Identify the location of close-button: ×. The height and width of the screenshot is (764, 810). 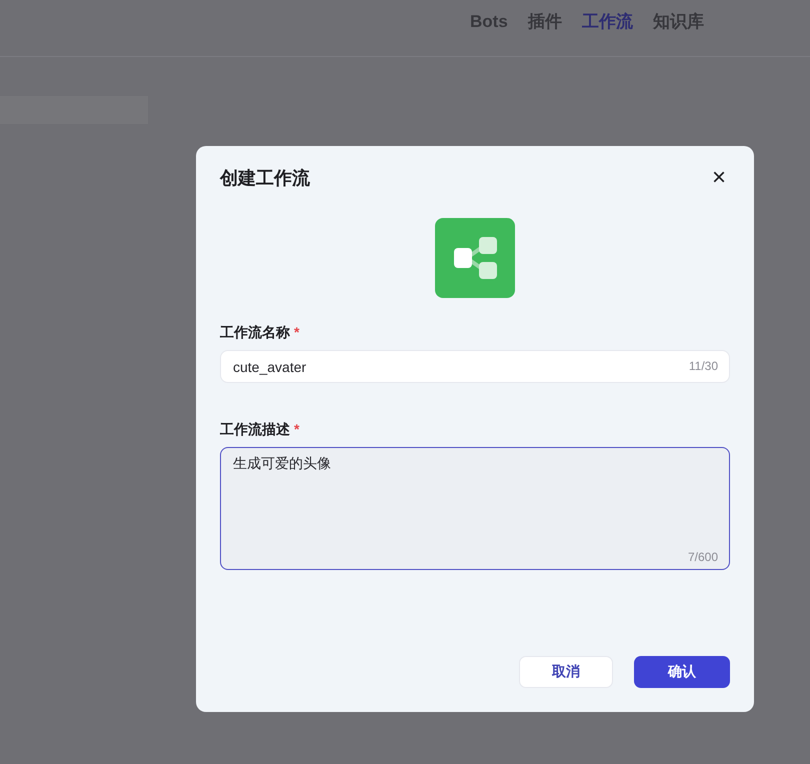
(719, 178).